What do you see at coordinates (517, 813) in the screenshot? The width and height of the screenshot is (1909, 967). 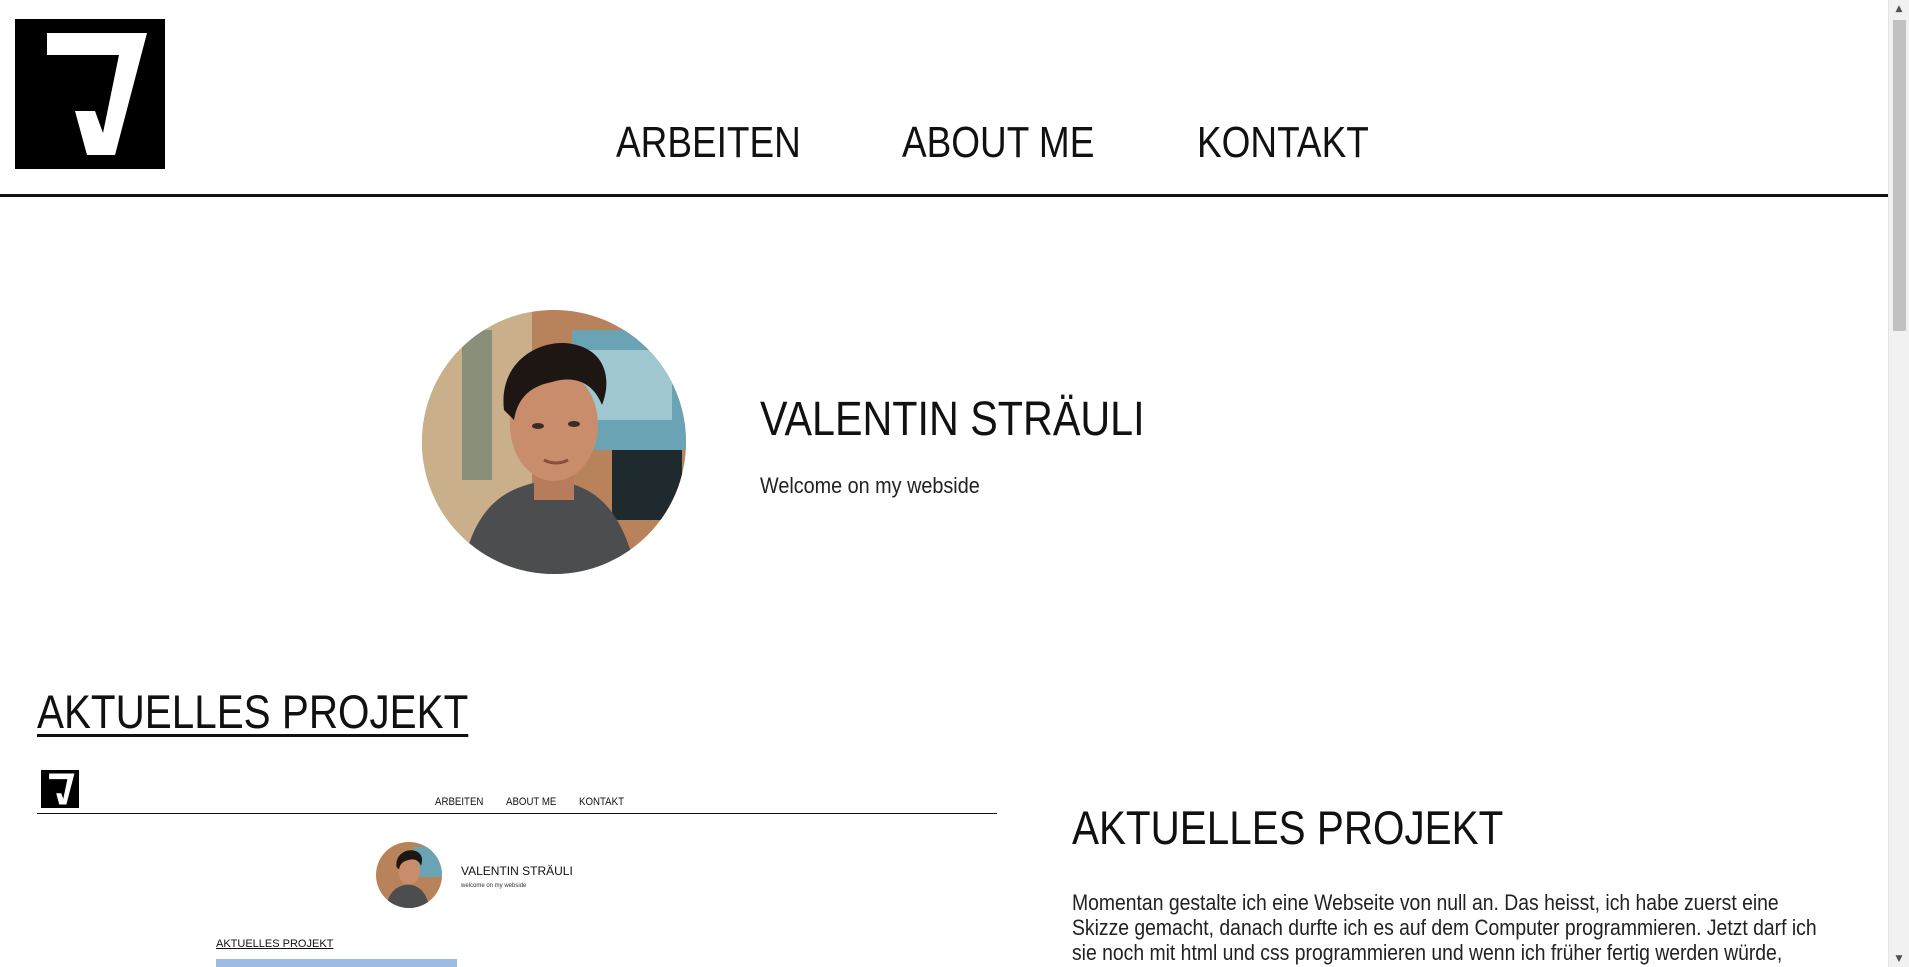 I see `preview-divider` at bounding box center [517, 813].